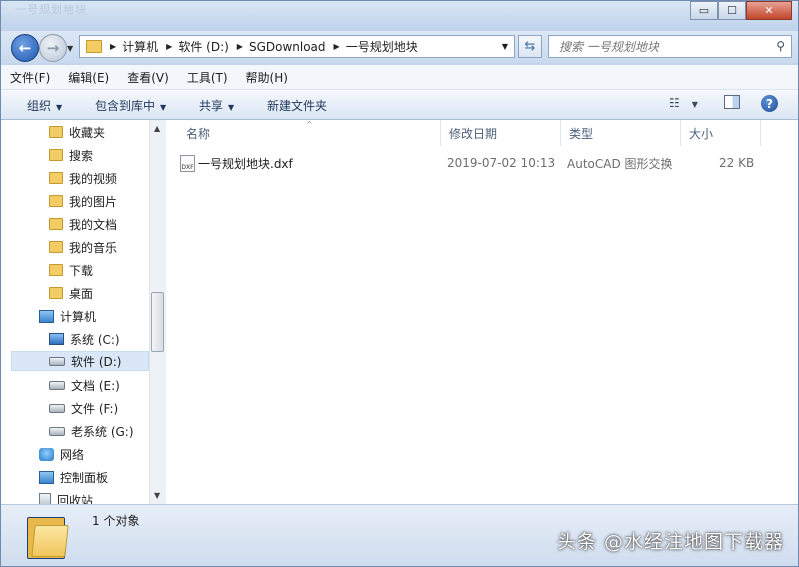 This screenshot has height=567, width=799. I want to click on help-button: ?, so click(769, 103).